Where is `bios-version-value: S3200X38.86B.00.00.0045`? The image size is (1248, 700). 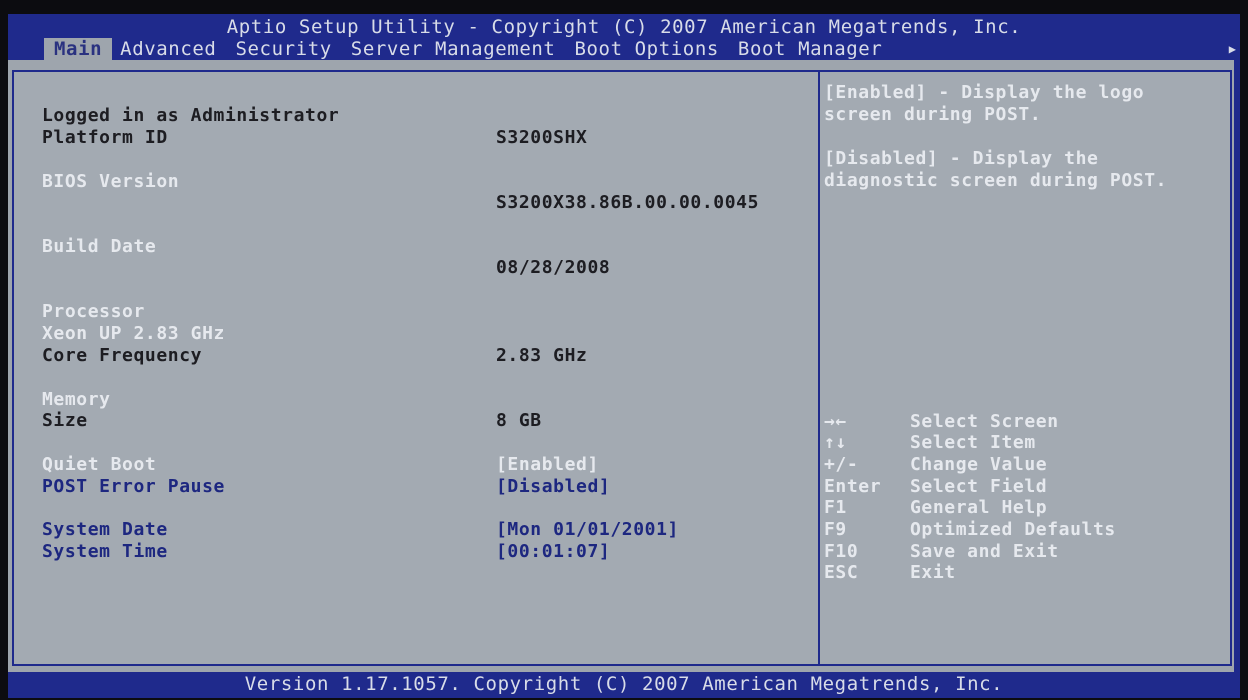
bios-version-value: S3200X38.86B.00.00.0045 is located at coordinates (628, 202).